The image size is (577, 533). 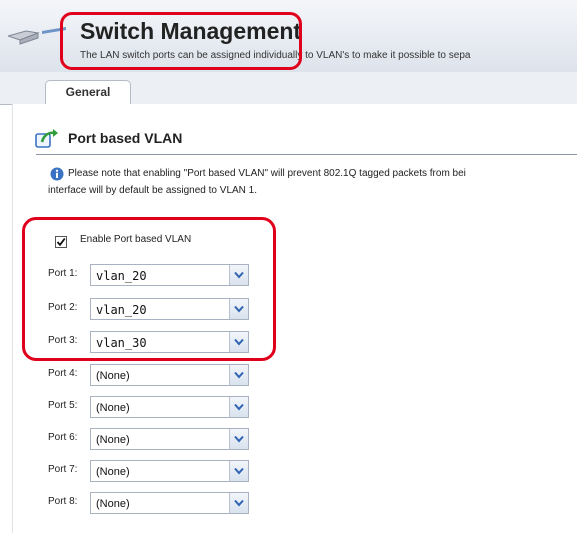 I want to click on section-title: Port based VLAN, so click(x=125, y=138).